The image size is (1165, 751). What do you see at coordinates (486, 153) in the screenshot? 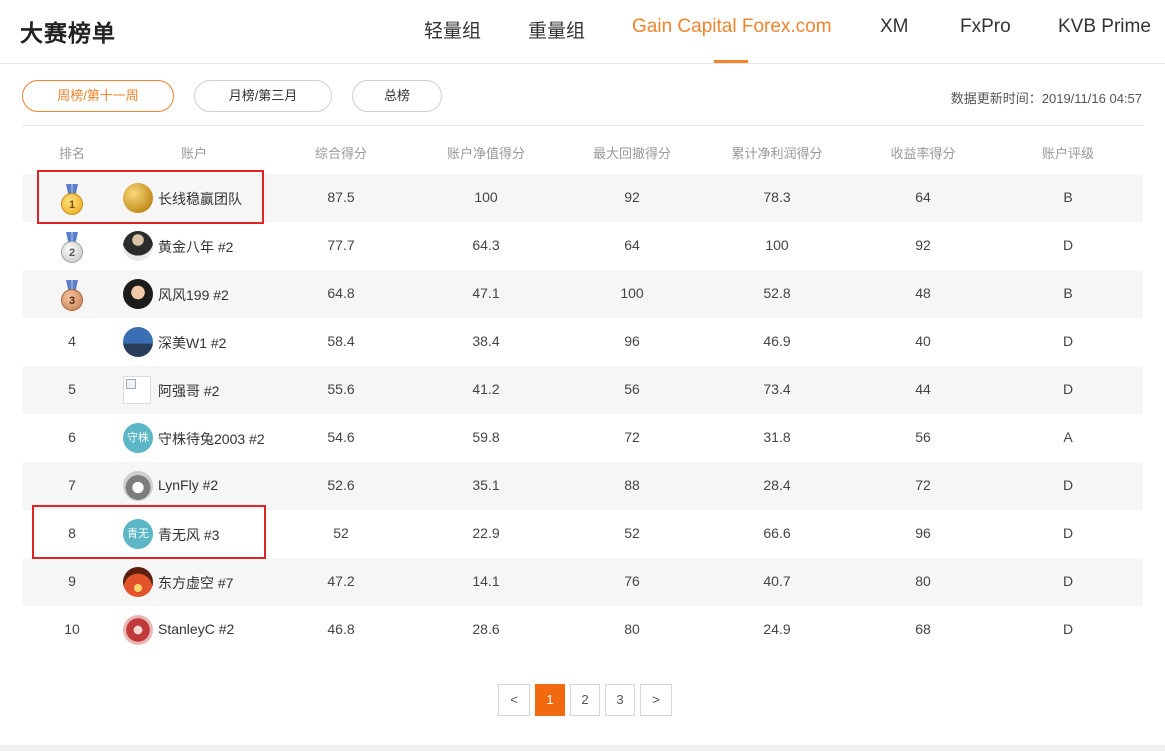
I see `column-header-equity: 账户净值得分` at bounding box center [486, 153].